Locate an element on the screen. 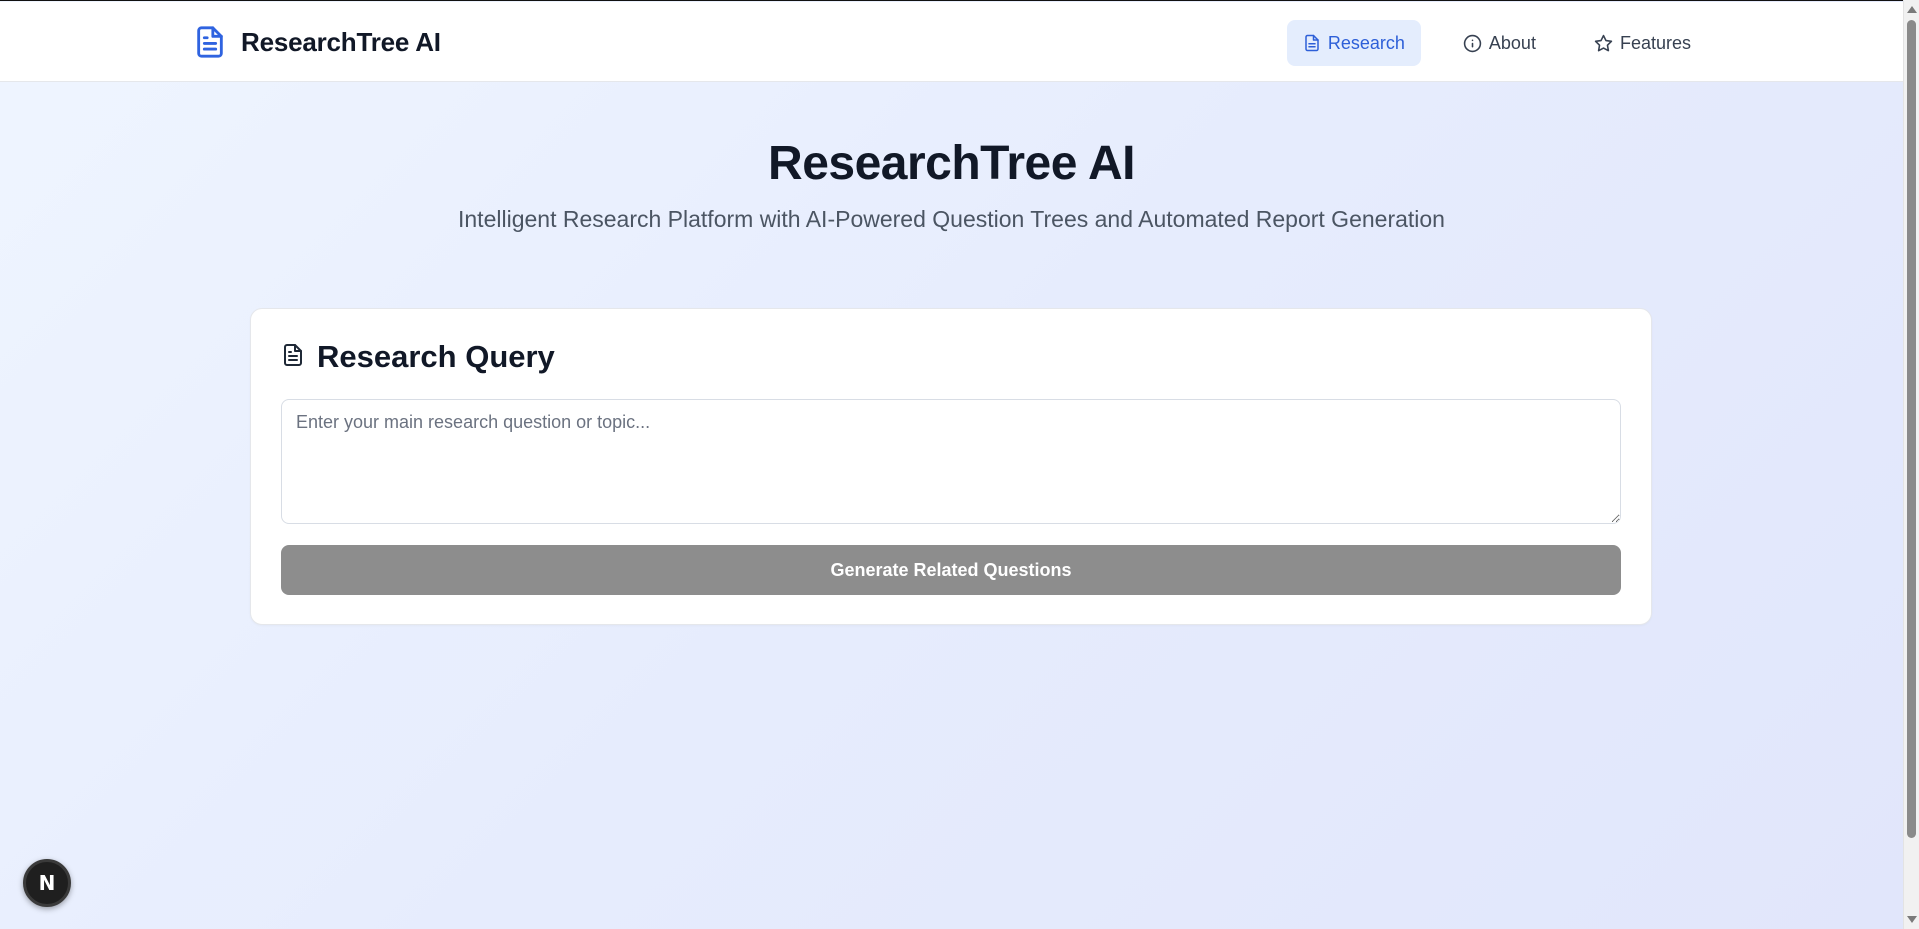 The width and height of the screenshot is (1919, 929). vertical-scrollbar is located at coordinates (1911, 464).